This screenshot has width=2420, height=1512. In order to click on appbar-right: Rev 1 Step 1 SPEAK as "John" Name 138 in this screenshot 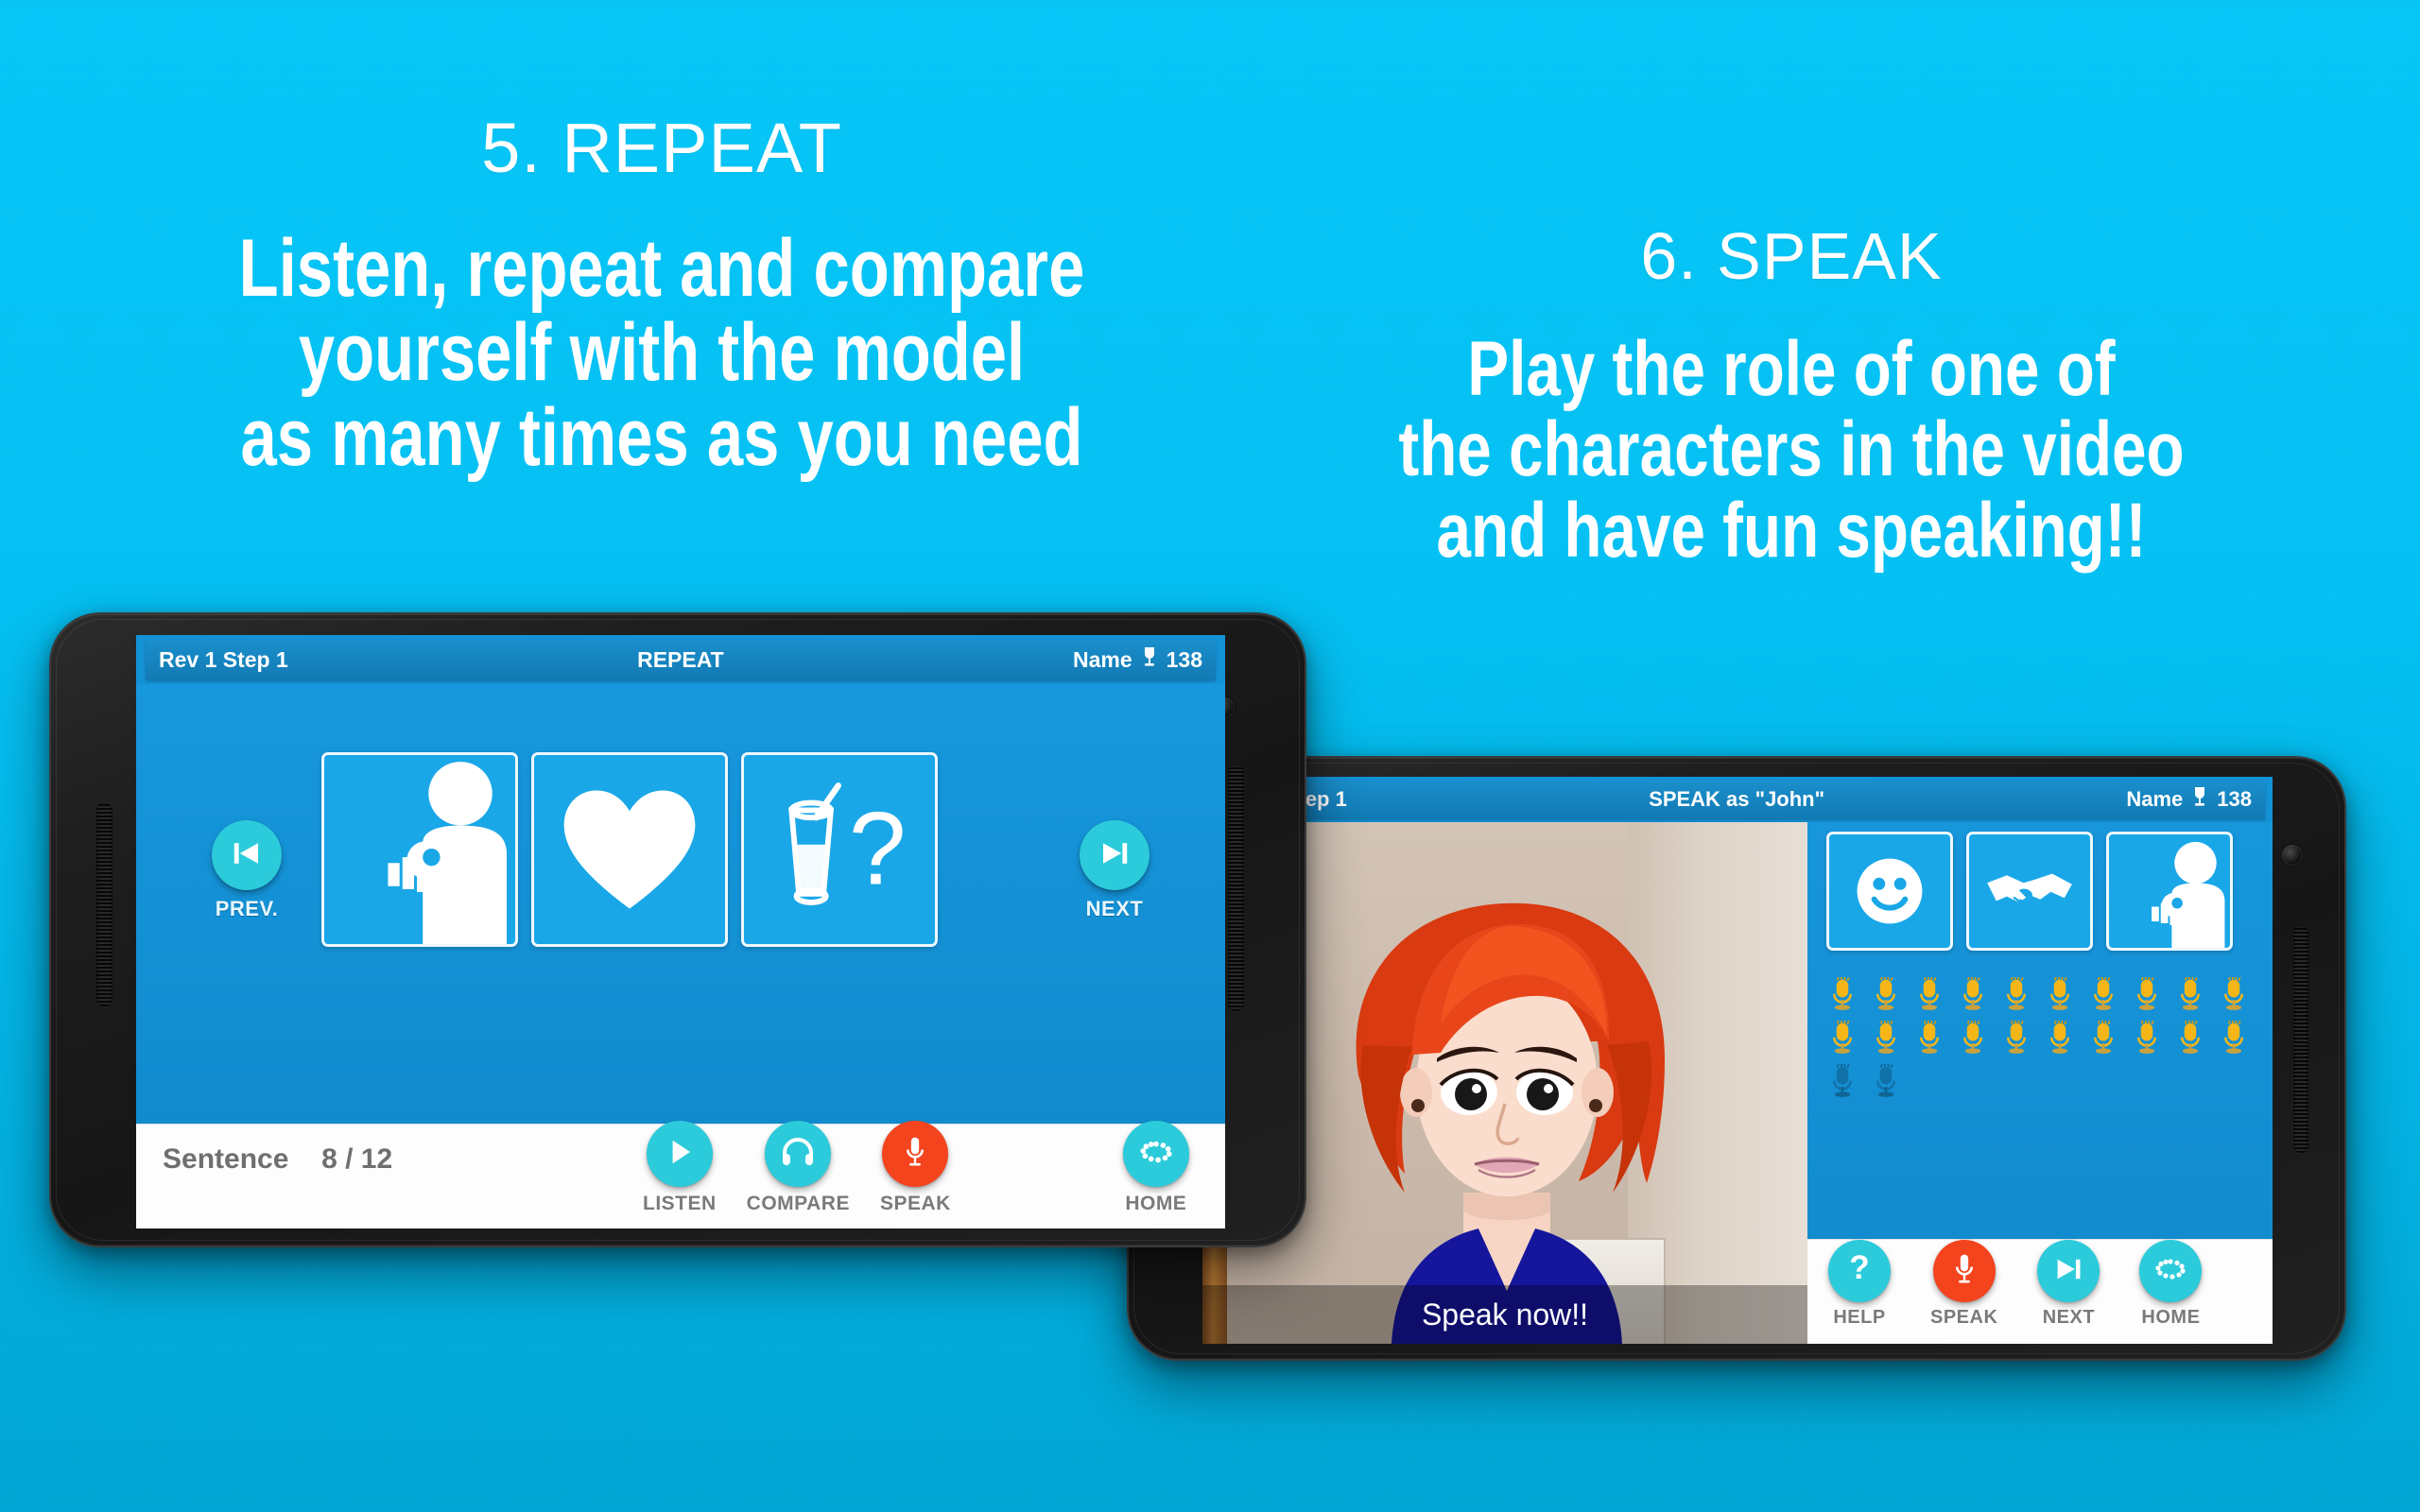, I will do `click(1737, 799)`.